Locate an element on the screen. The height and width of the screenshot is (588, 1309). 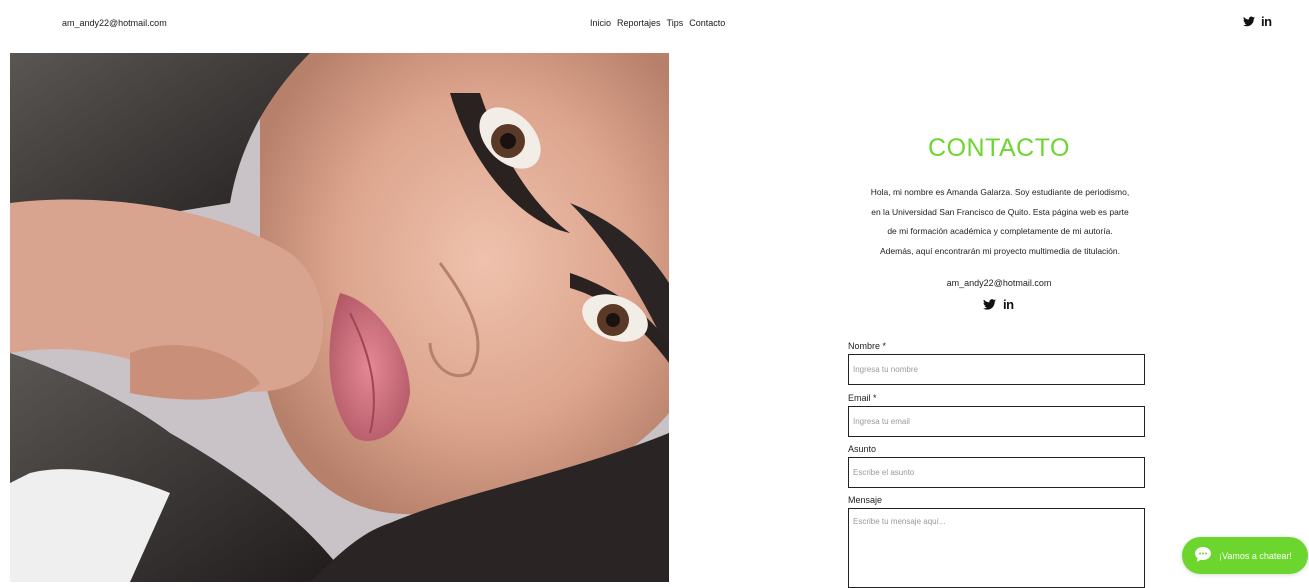
header-social-bar: in is located at coordinates (1257, 21).